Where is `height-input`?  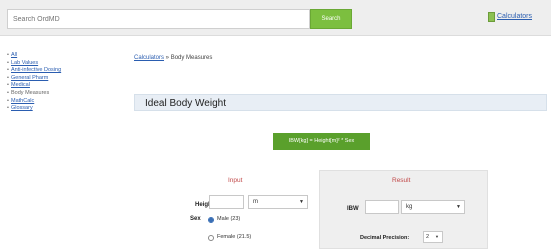
height-input is located at coordinates (226, 202).